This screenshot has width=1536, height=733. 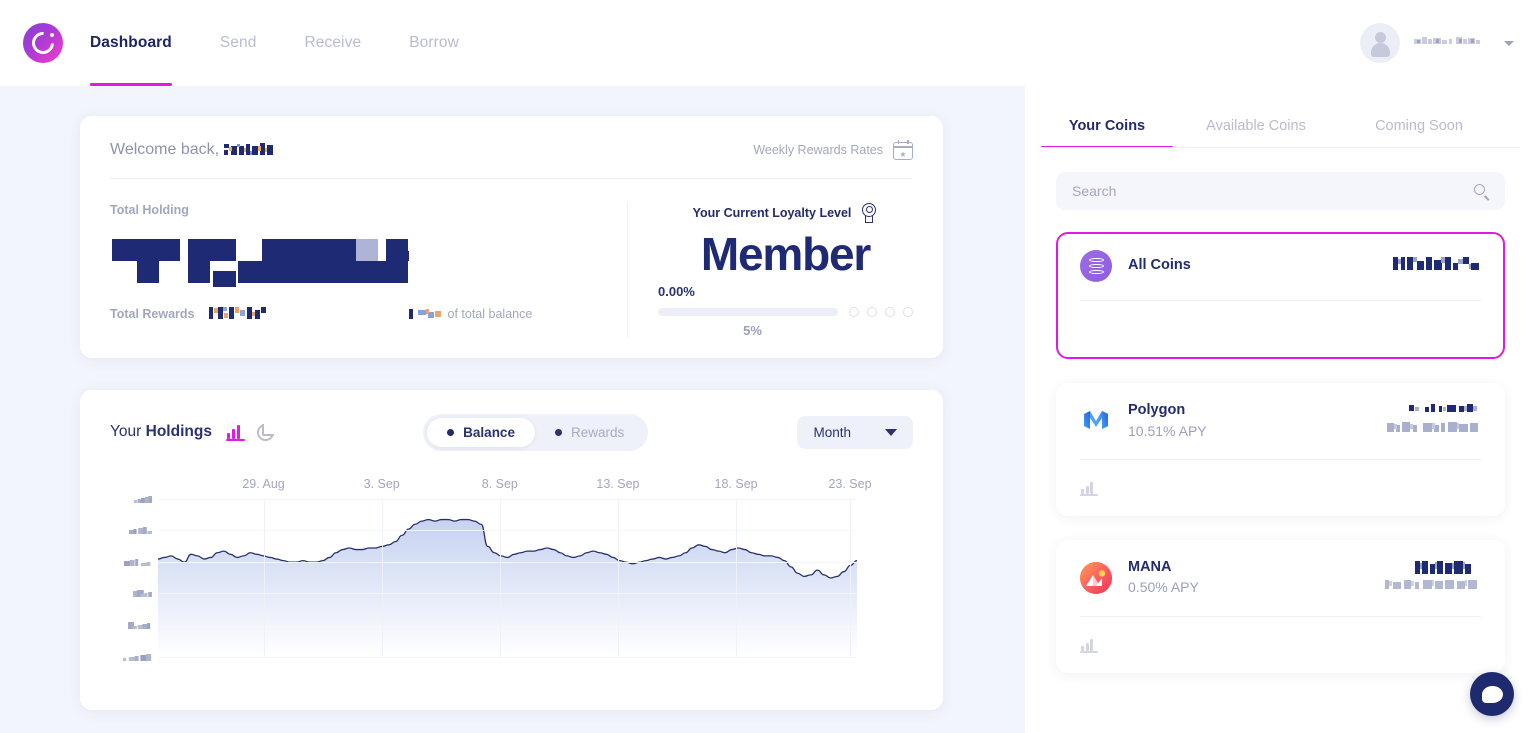 I want to click on coin-card-footer, so click(x=1280, y=645).